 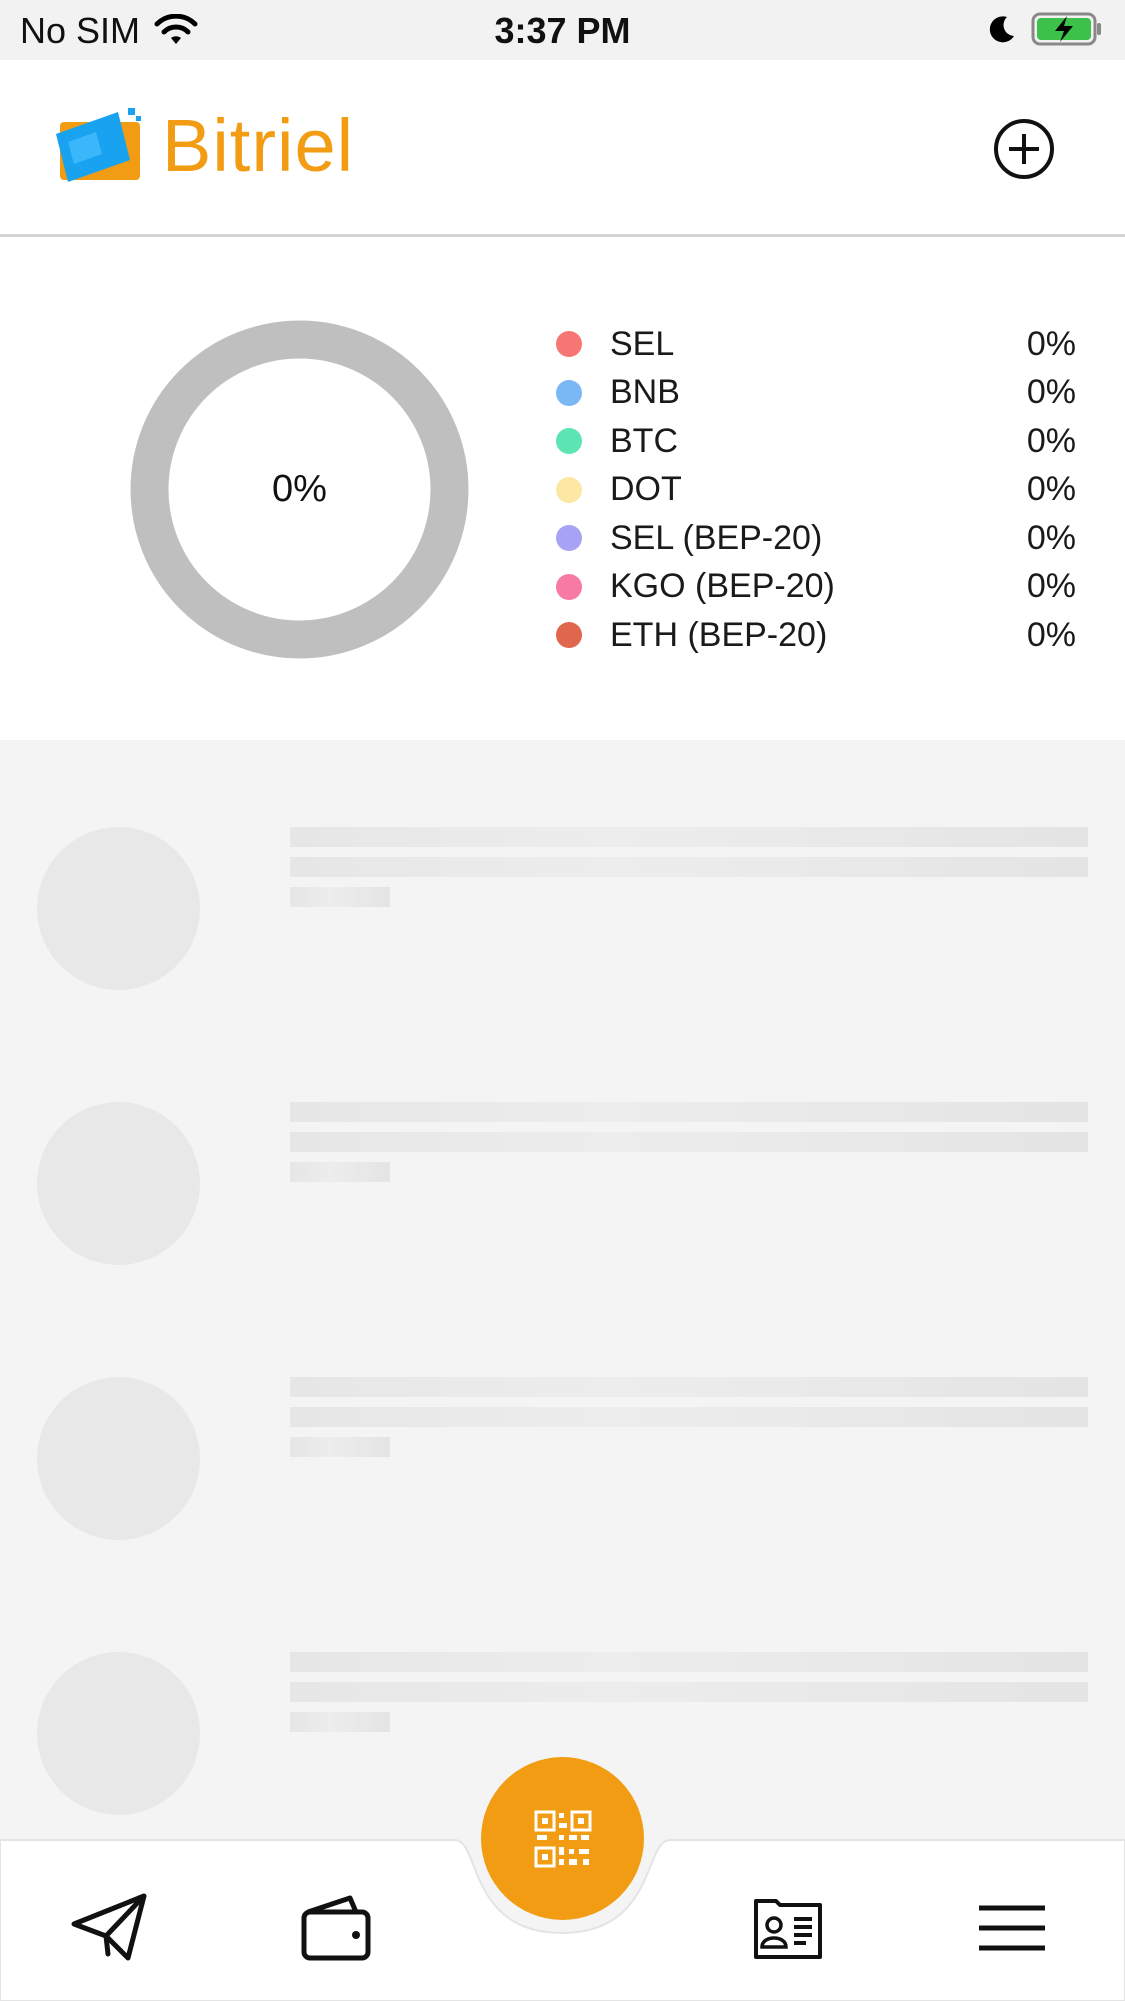 What do you see at coordinates (816, 393) in the screenshot?
I see `legend-item: BNB 0%` at bounding box center [816, 393].